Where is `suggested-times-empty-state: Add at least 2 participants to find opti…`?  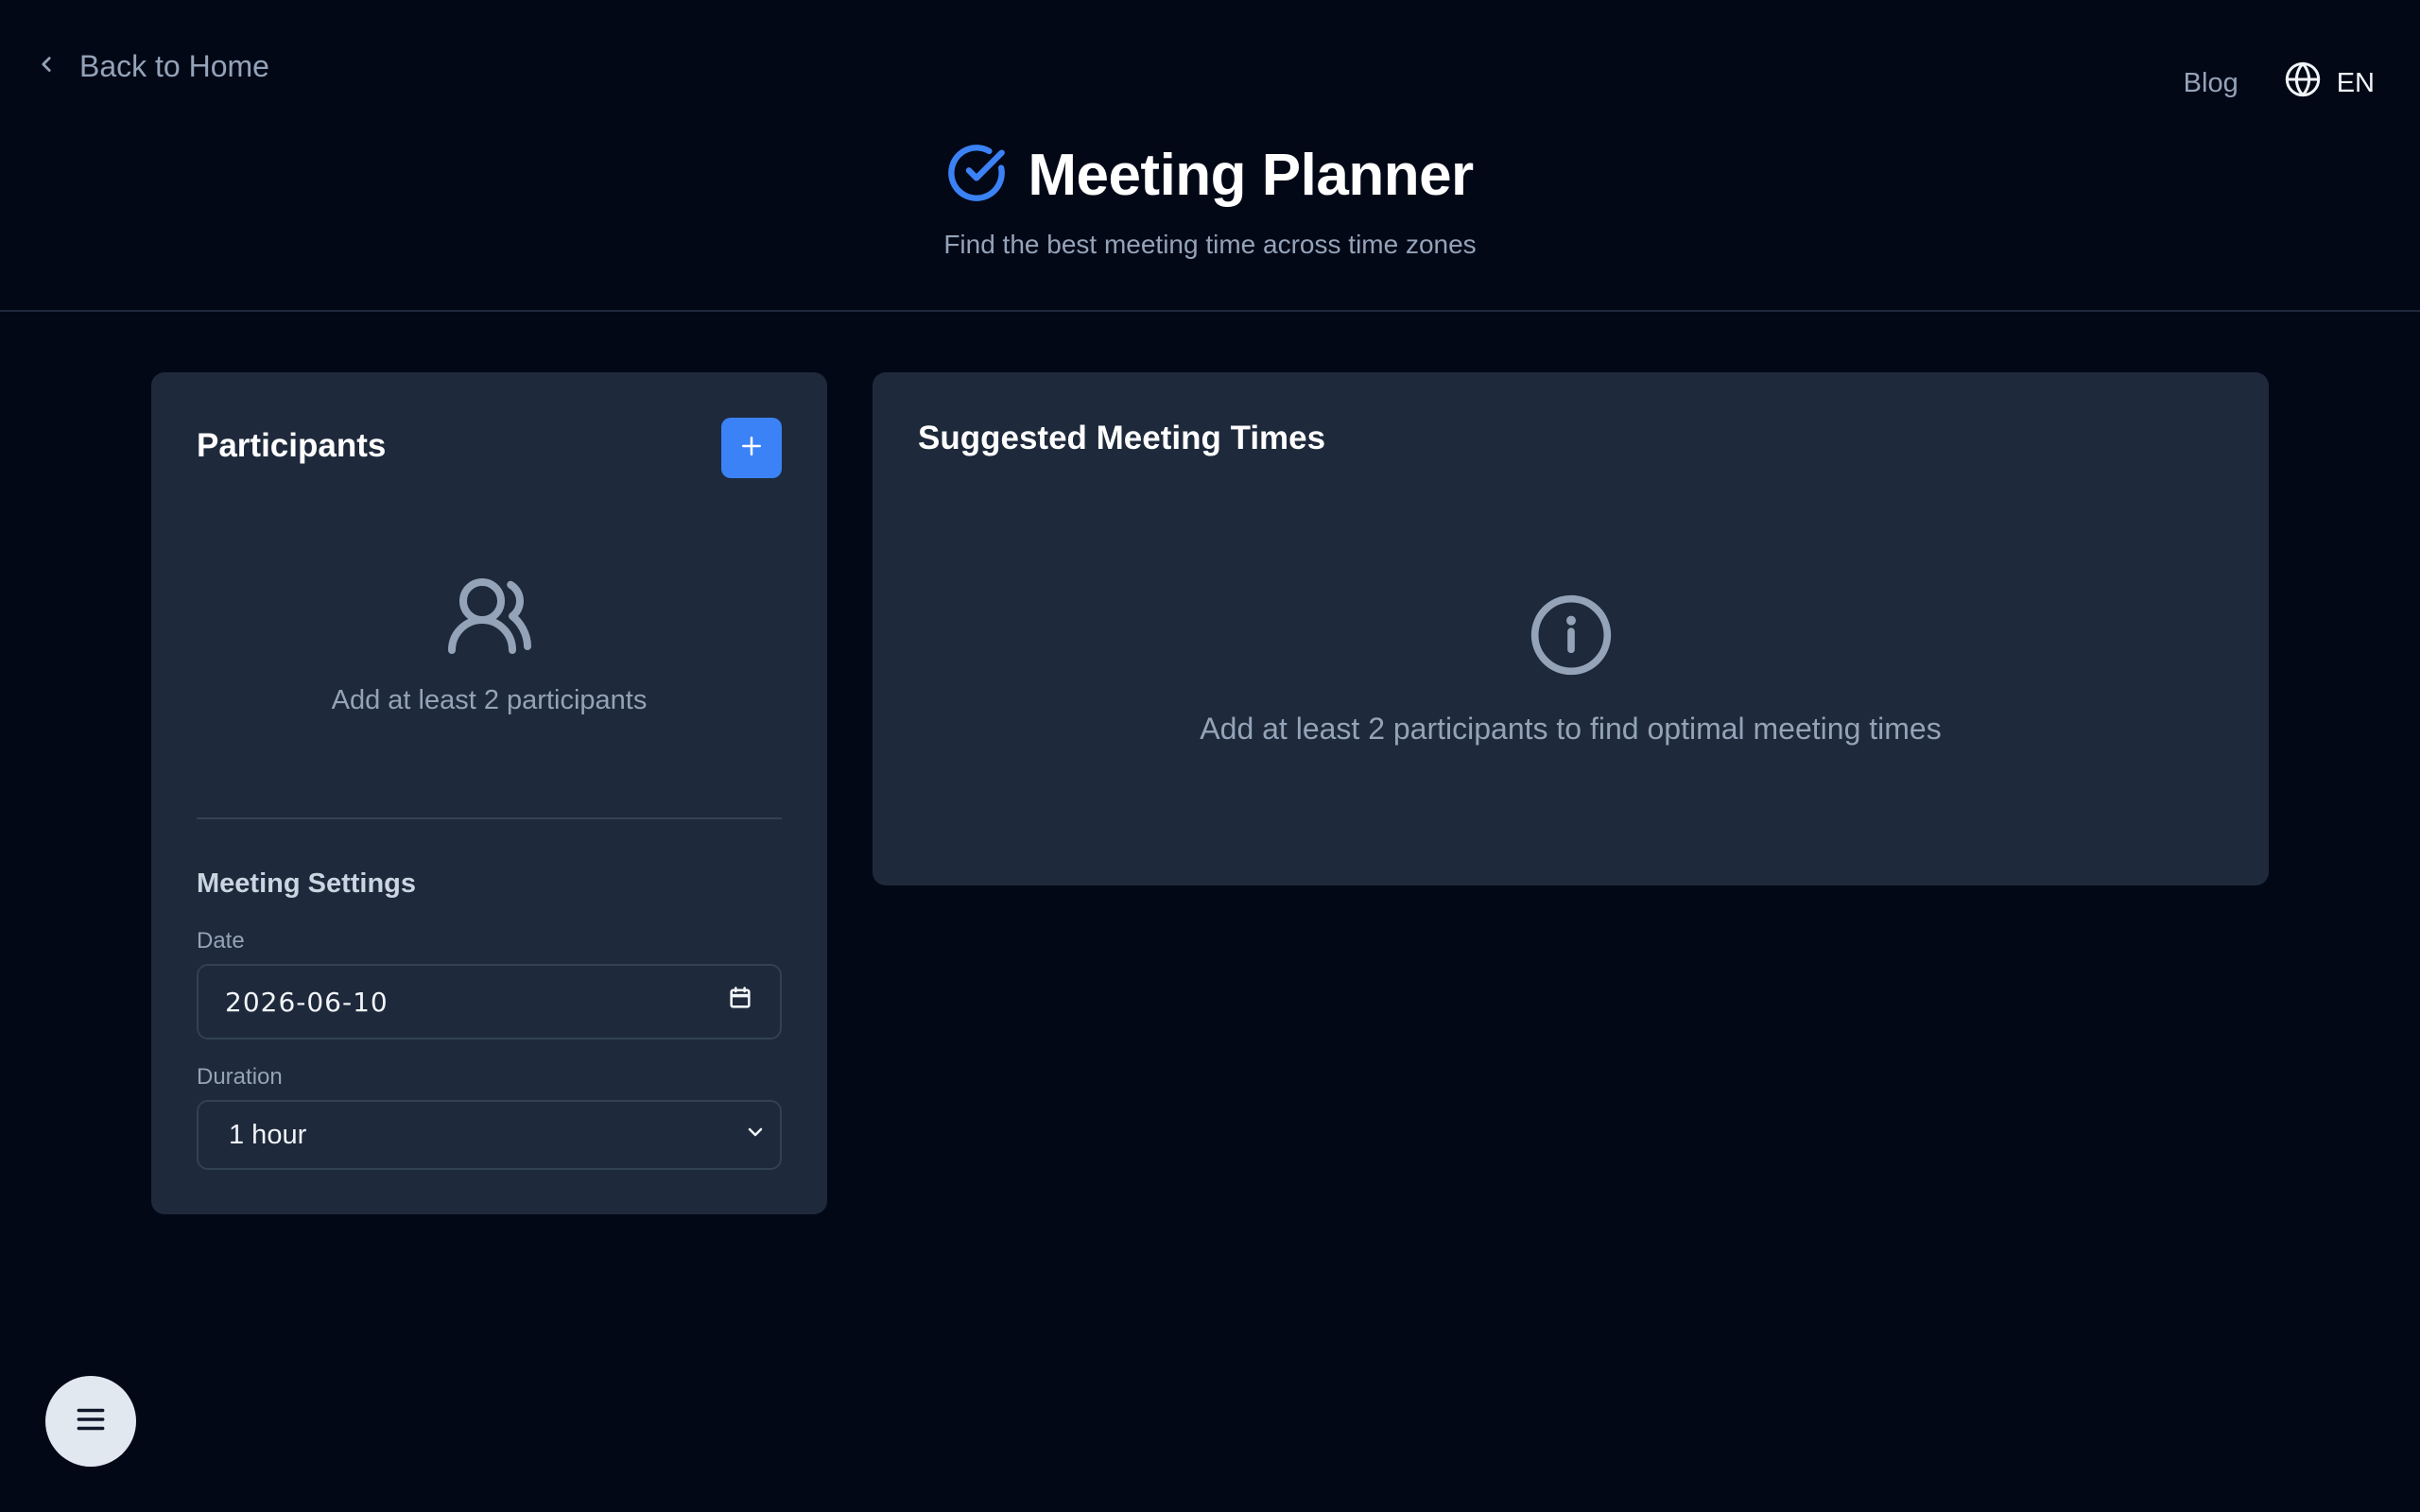
suggested-times-empty-state: Add at least 2 participants to find opti… is located at coordinates (1571, 669).